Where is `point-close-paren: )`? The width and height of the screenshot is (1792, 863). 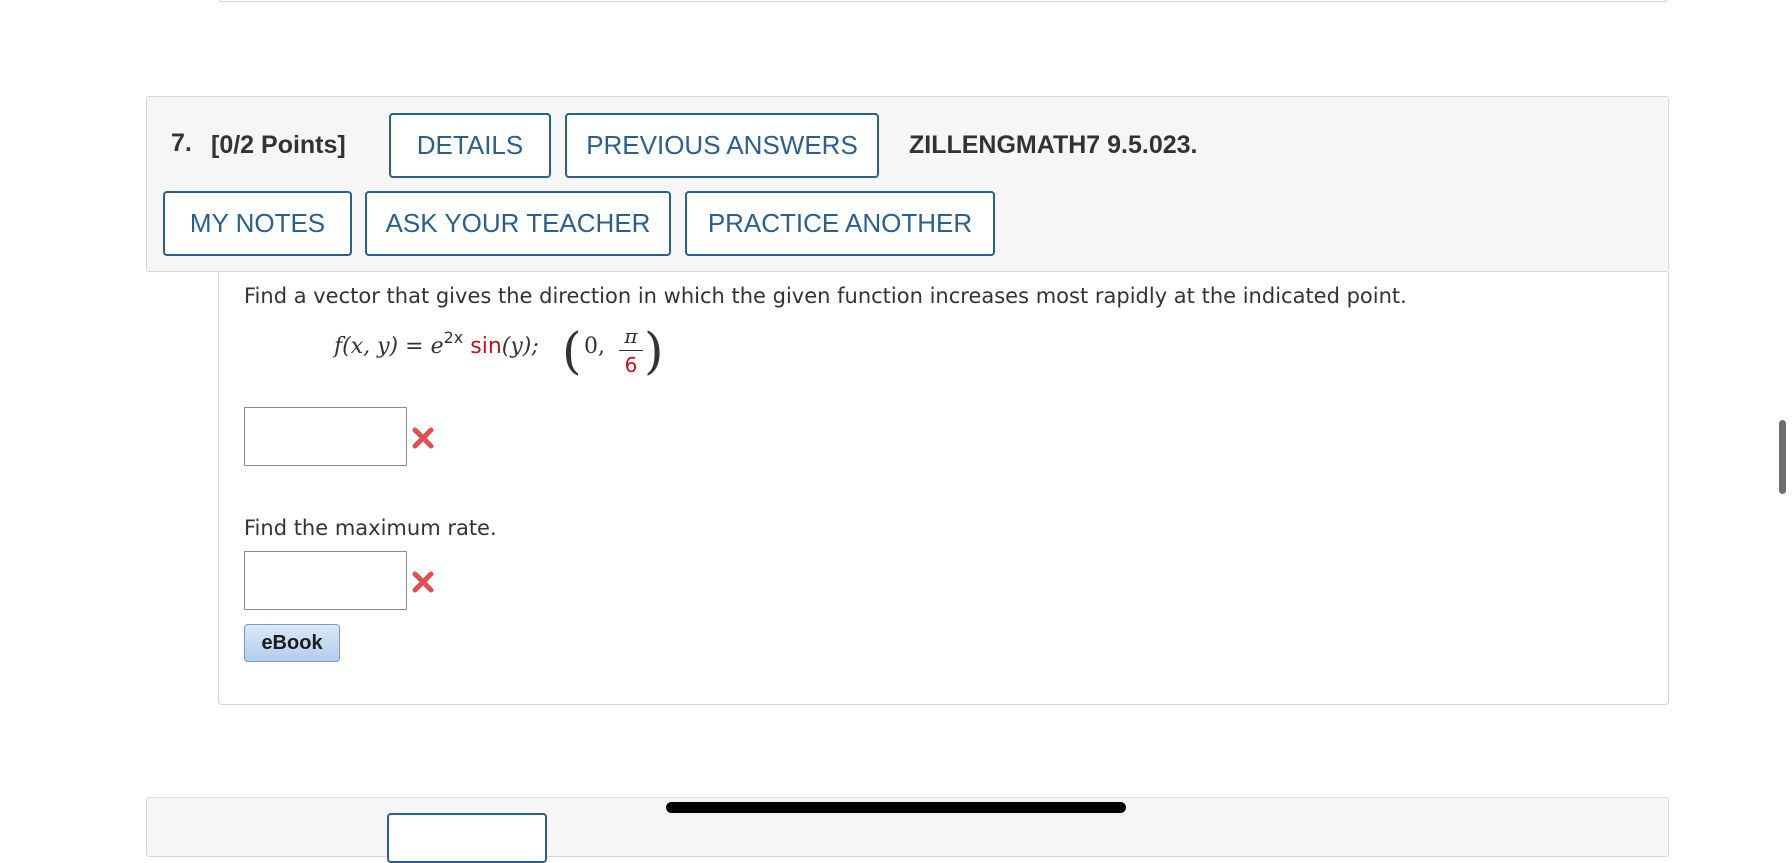
point-close-paren: ) is located at coordinates (654, 351).